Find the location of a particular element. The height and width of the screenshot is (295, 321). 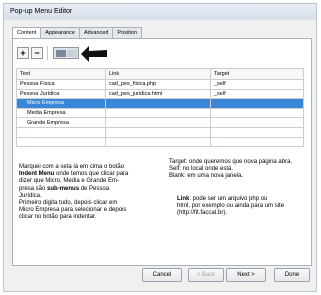

row-text: Pessoa Física is located at coordinates (61, 84).